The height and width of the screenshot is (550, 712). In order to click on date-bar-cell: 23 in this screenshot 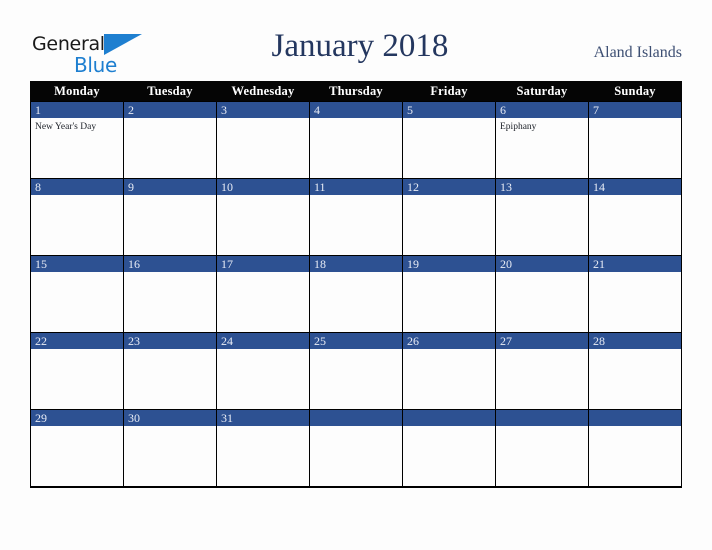, I will do `click(170, 340)`.